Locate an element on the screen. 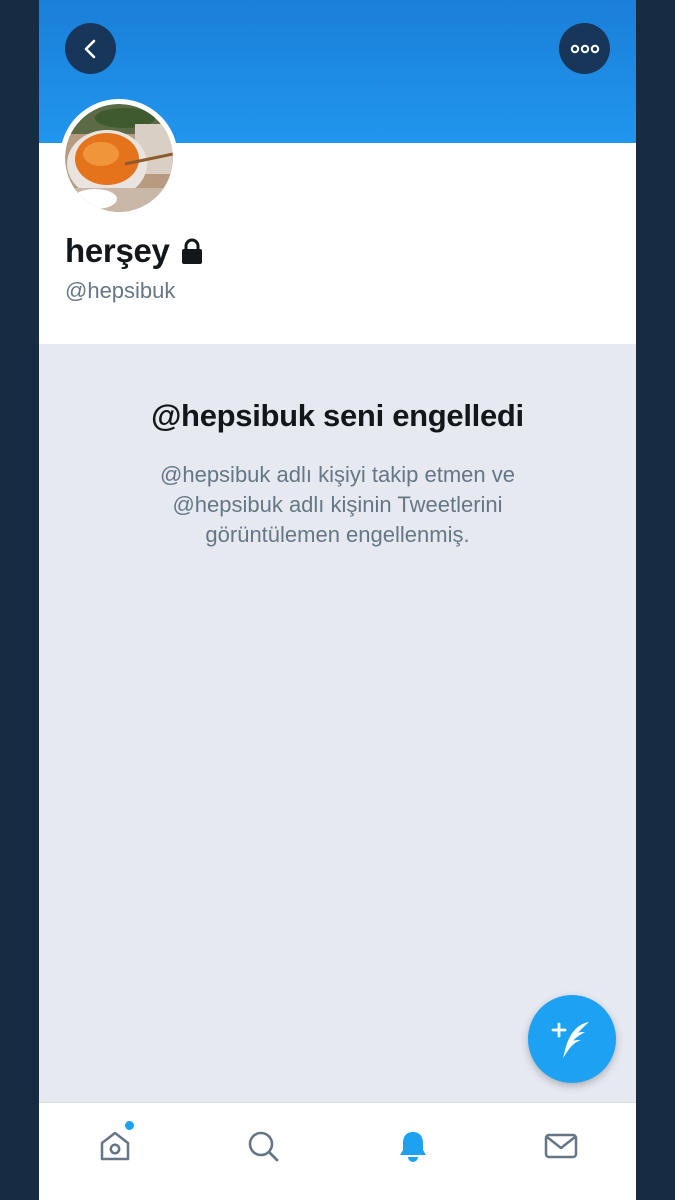 The width and height of the screenshot is (675, 1200). profile-name-row: herşey is located at coordinates (134, 251).